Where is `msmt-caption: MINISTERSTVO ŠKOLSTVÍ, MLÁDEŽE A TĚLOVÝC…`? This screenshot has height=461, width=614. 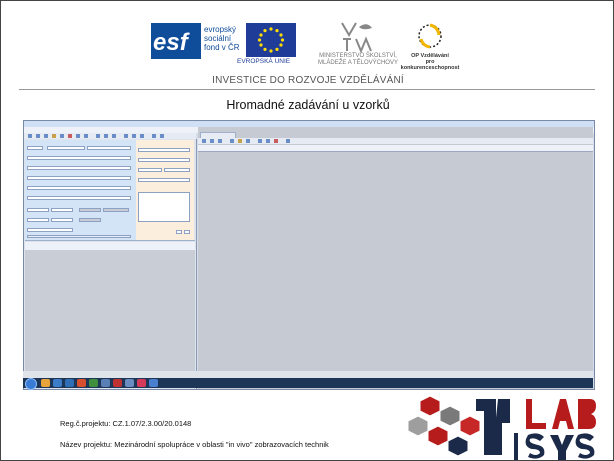
msmt-caption: MINISTERSTVO ŠKOLSTVÍ, MLÁDEŽE A TĚLOVÝC… is located at coordinates (358, 60).